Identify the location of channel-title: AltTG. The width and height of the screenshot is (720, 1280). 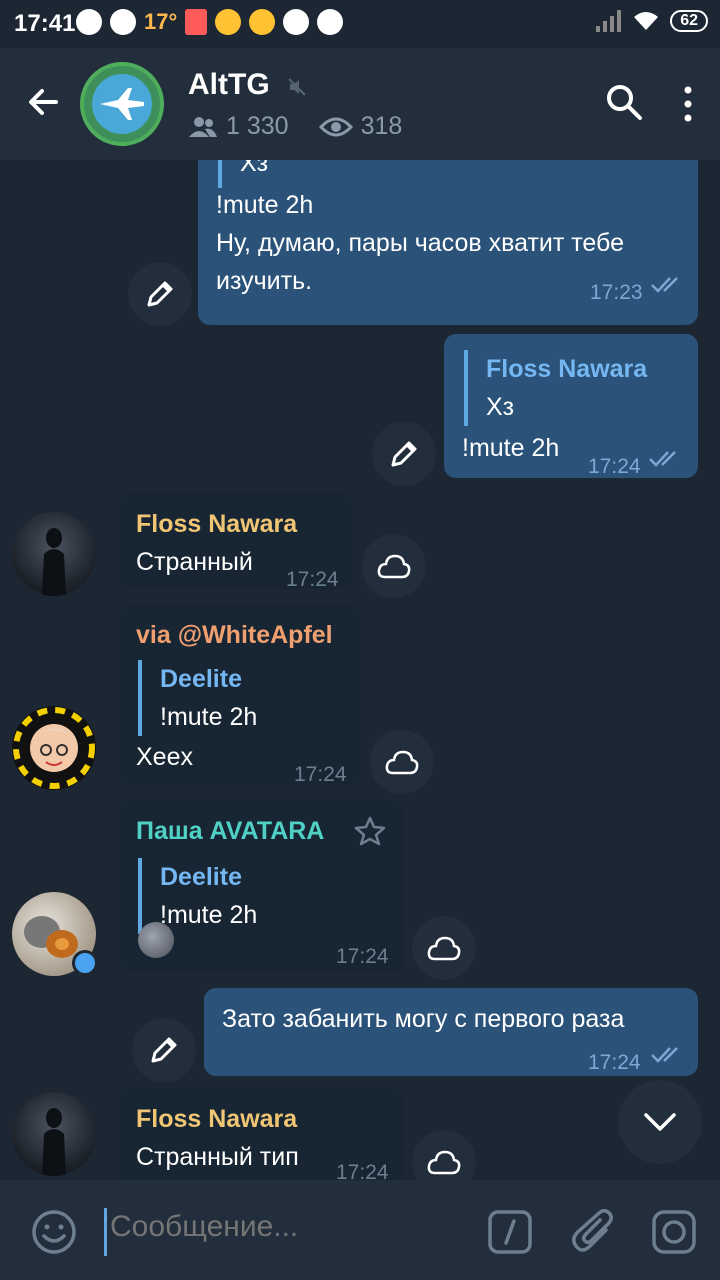
(229, 85).